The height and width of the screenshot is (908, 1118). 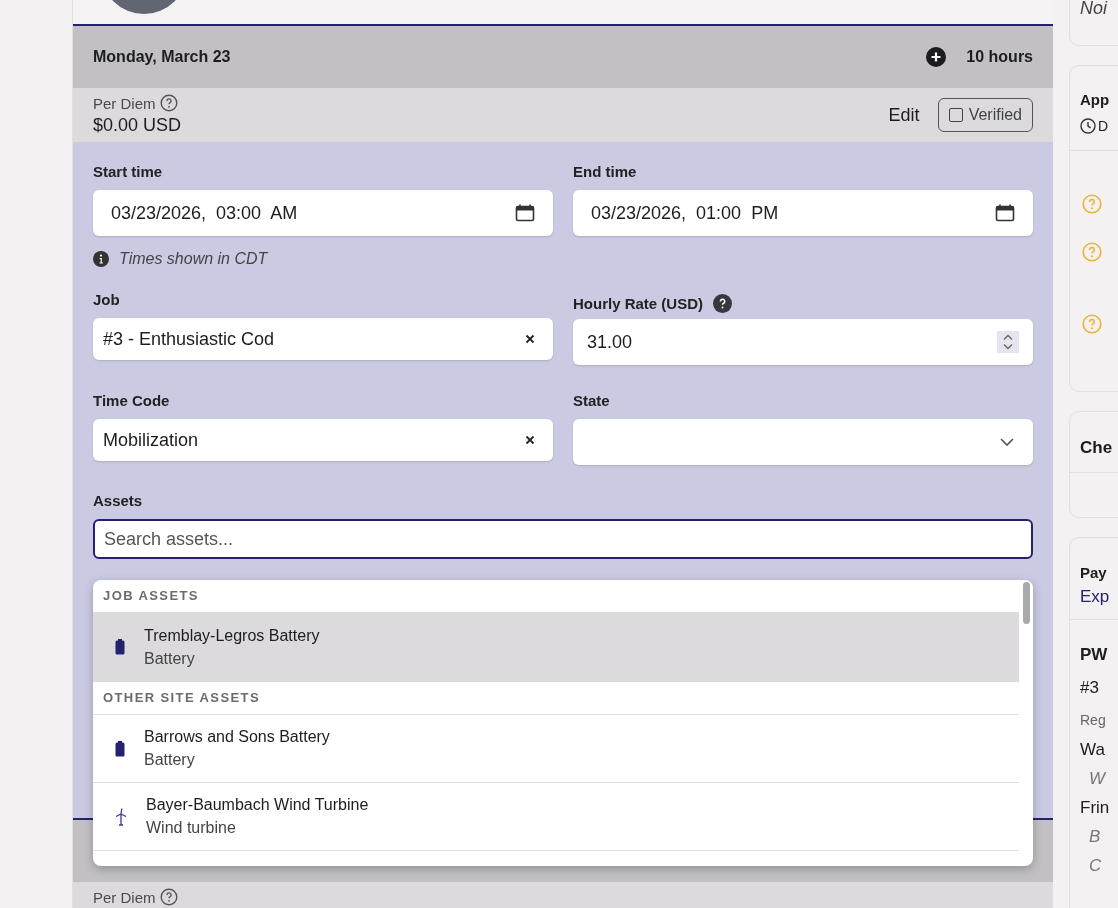 What do you see at coordinates (1026, 603) in the screenshot?
I see `scrollbar` at bounding box center [1026, 603].